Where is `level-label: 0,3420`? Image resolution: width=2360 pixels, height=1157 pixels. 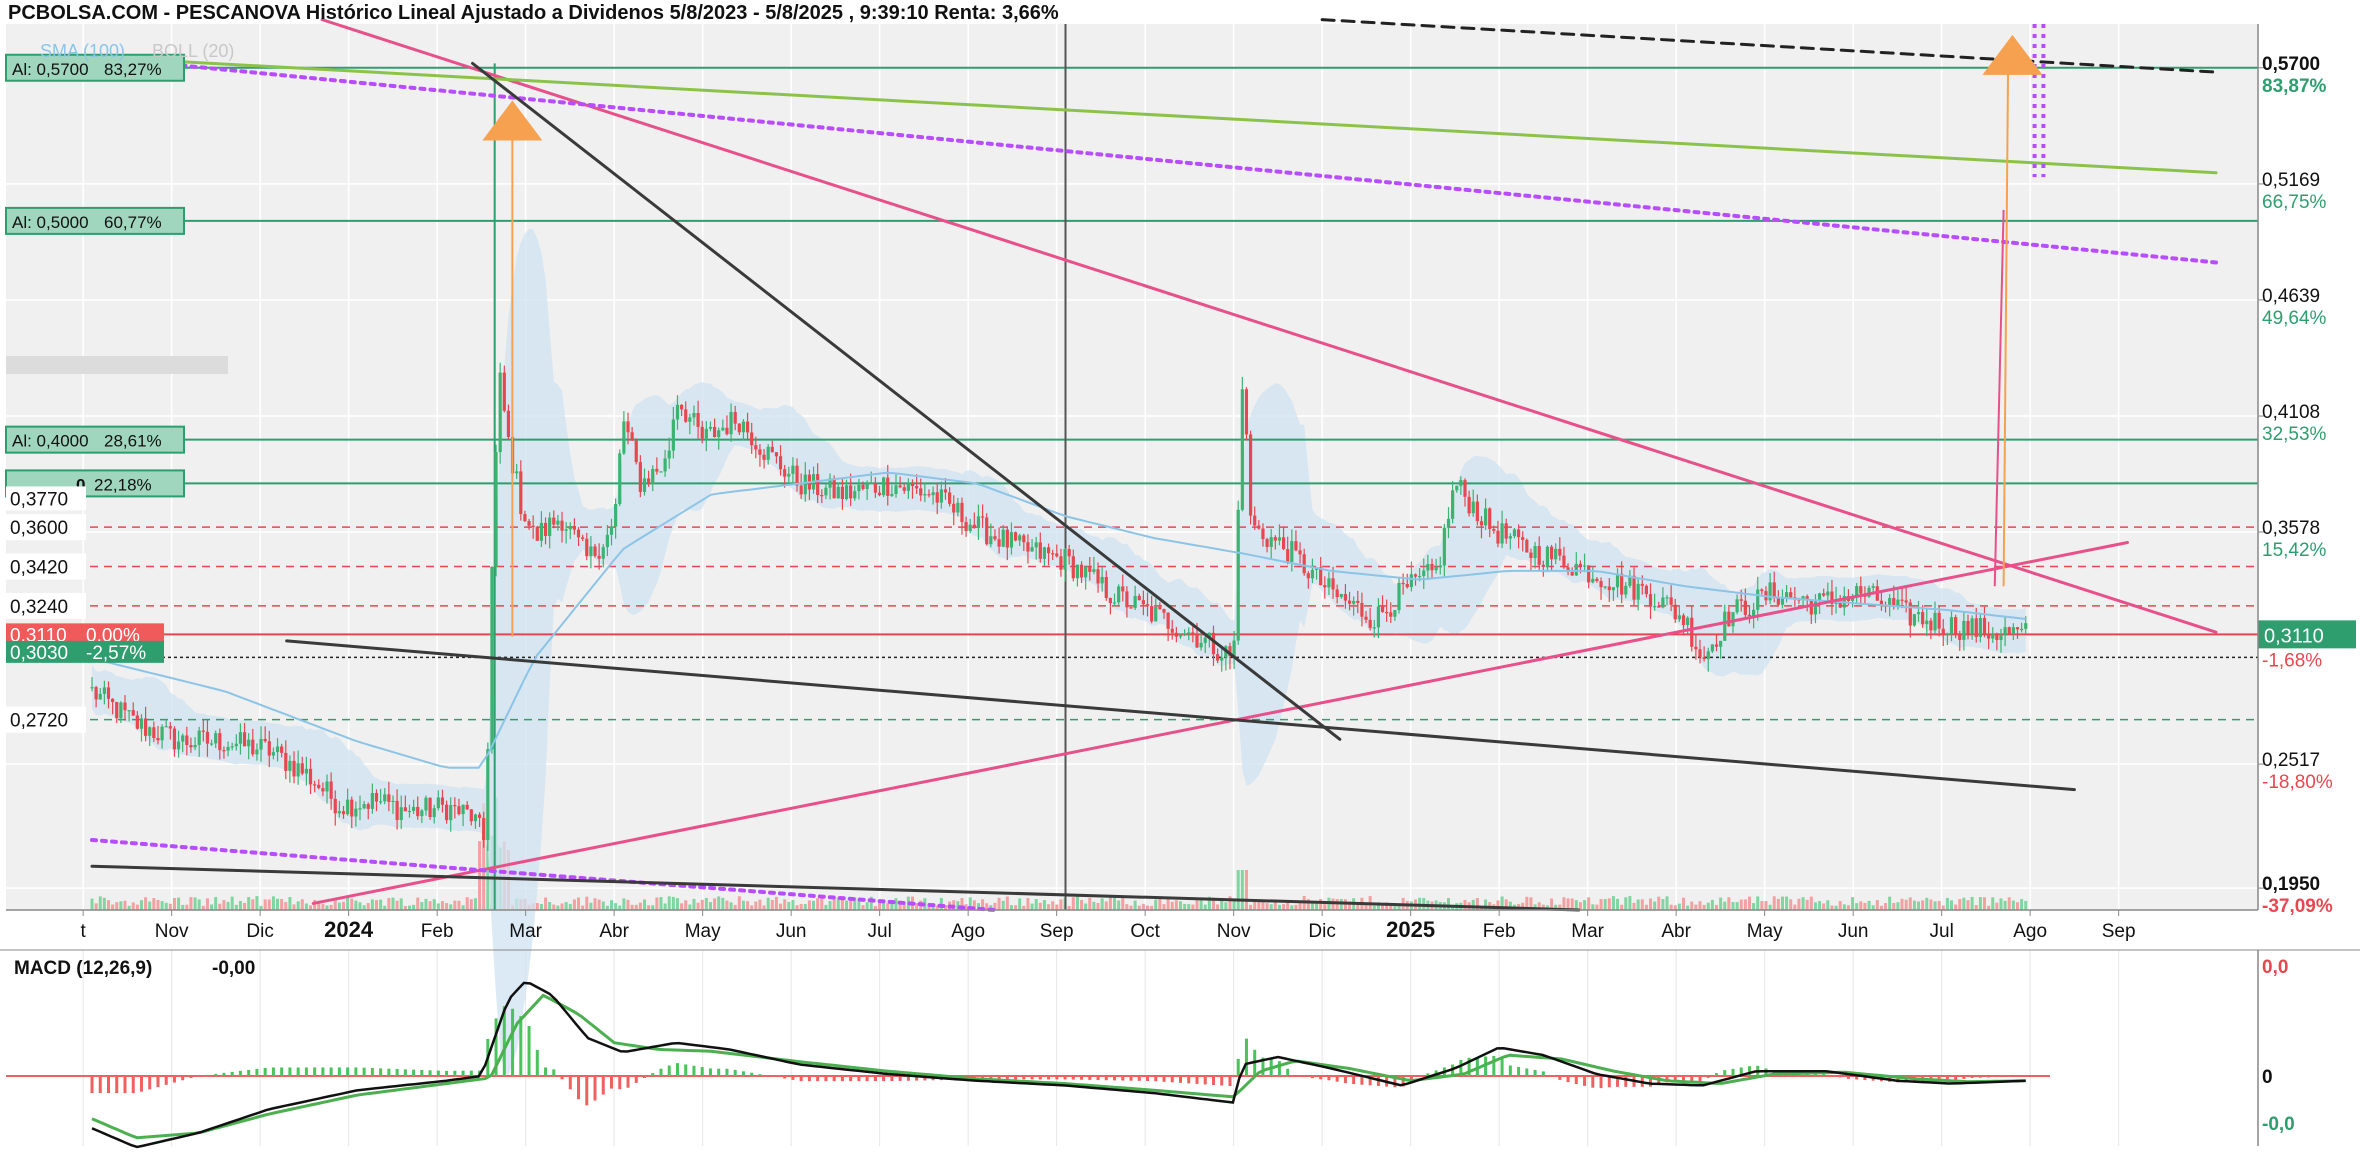
level-label: 0,3420 is located at coordinates (39, 568).